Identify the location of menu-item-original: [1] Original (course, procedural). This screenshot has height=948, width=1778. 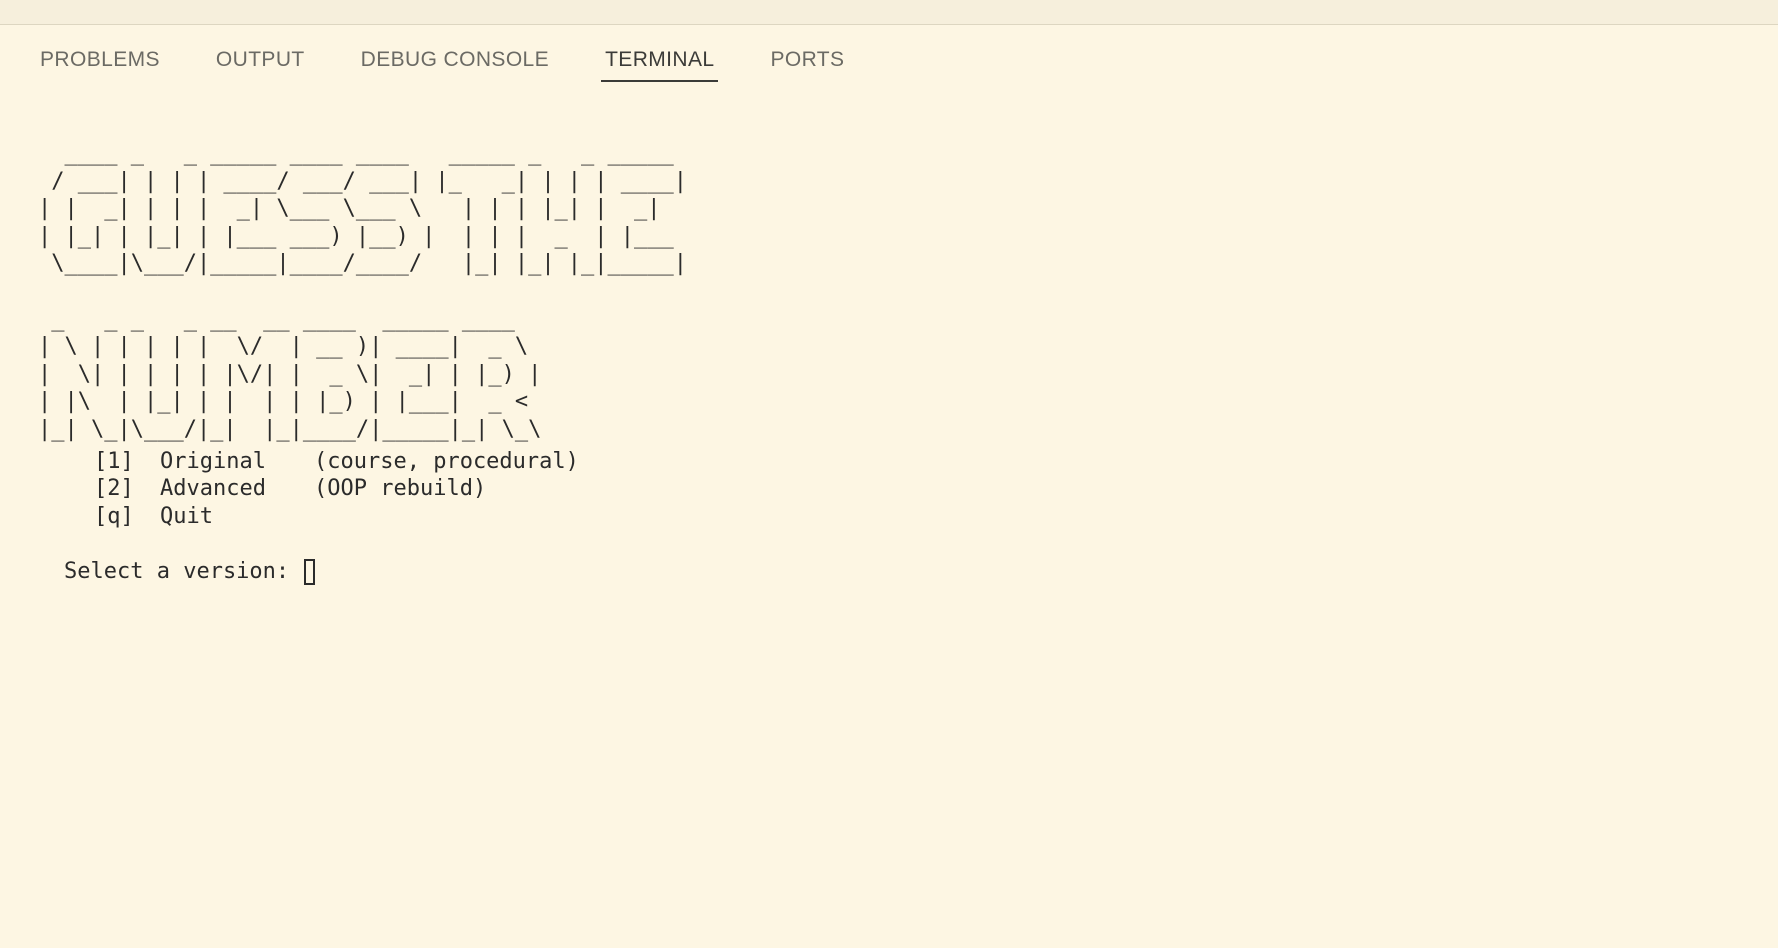
(916, 462).